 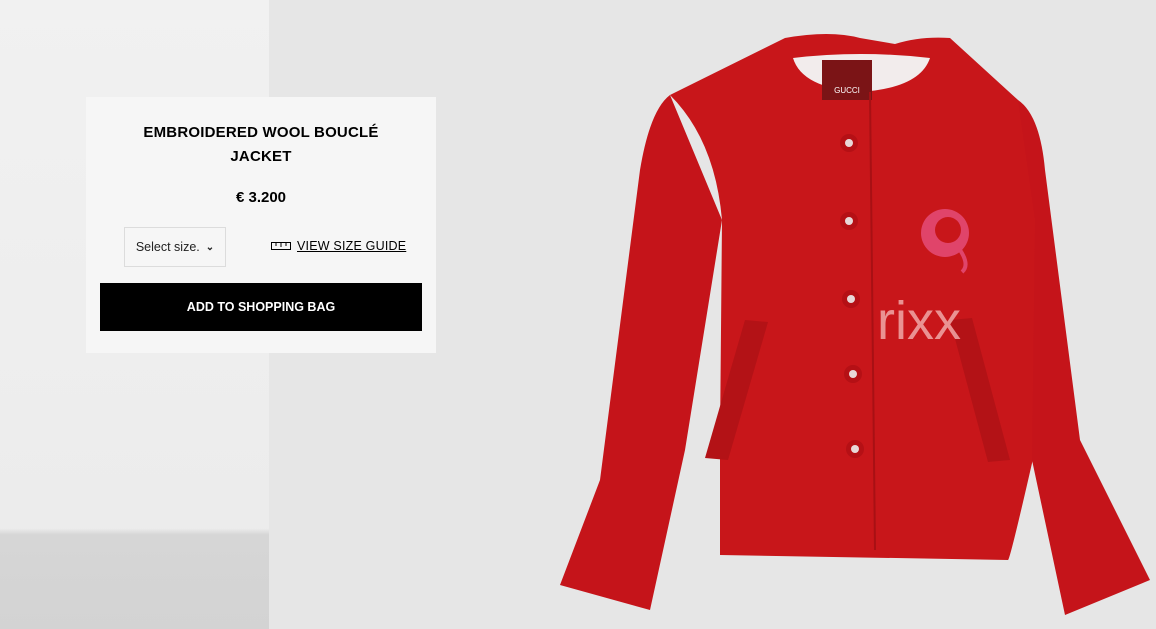 I want to click on size-guide-label: VIEW SIZE GUIDE, so click(x=352, y=246).